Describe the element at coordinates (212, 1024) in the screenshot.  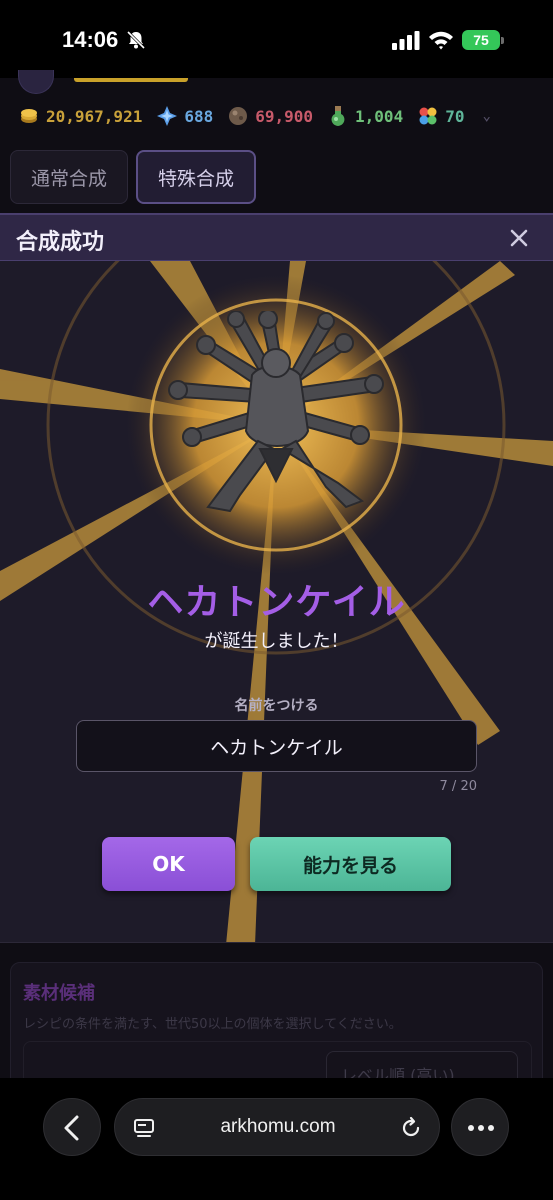
I see `material-description: レシピの条件を満たす、世代50以上の個体を選択してください。` at that location.